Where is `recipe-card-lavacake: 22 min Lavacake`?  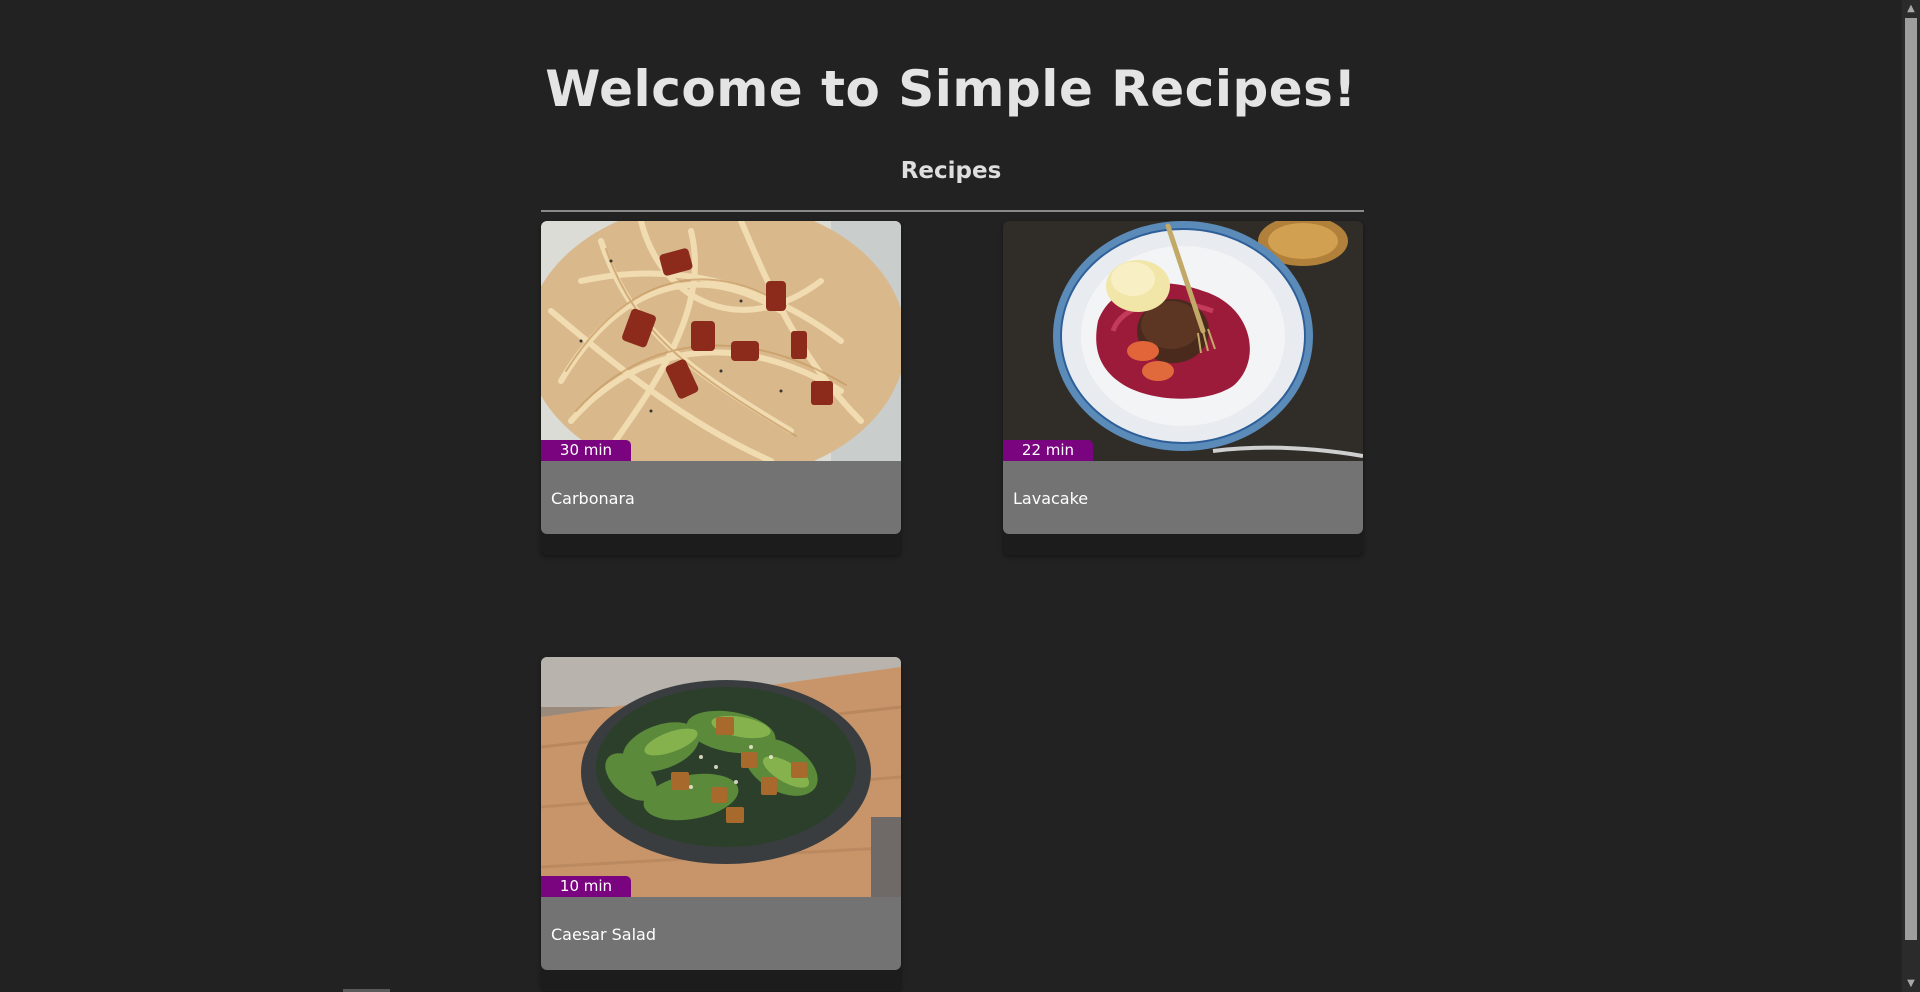 recipe-card-lavacake: 22 min Lavacake is located at coordinates (1183, 388).